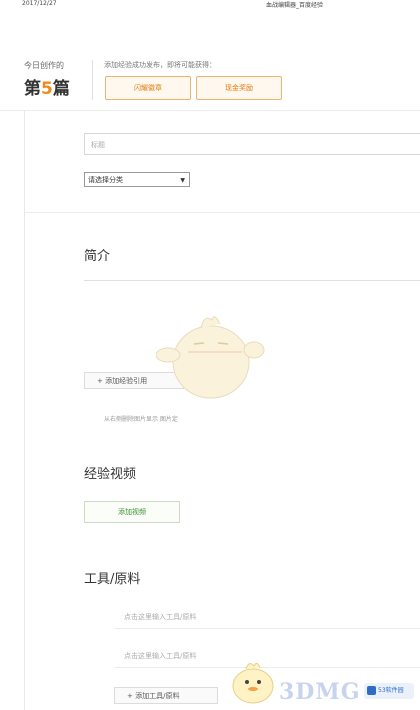  I want to click on intro-editor-border, so click(252, 280).